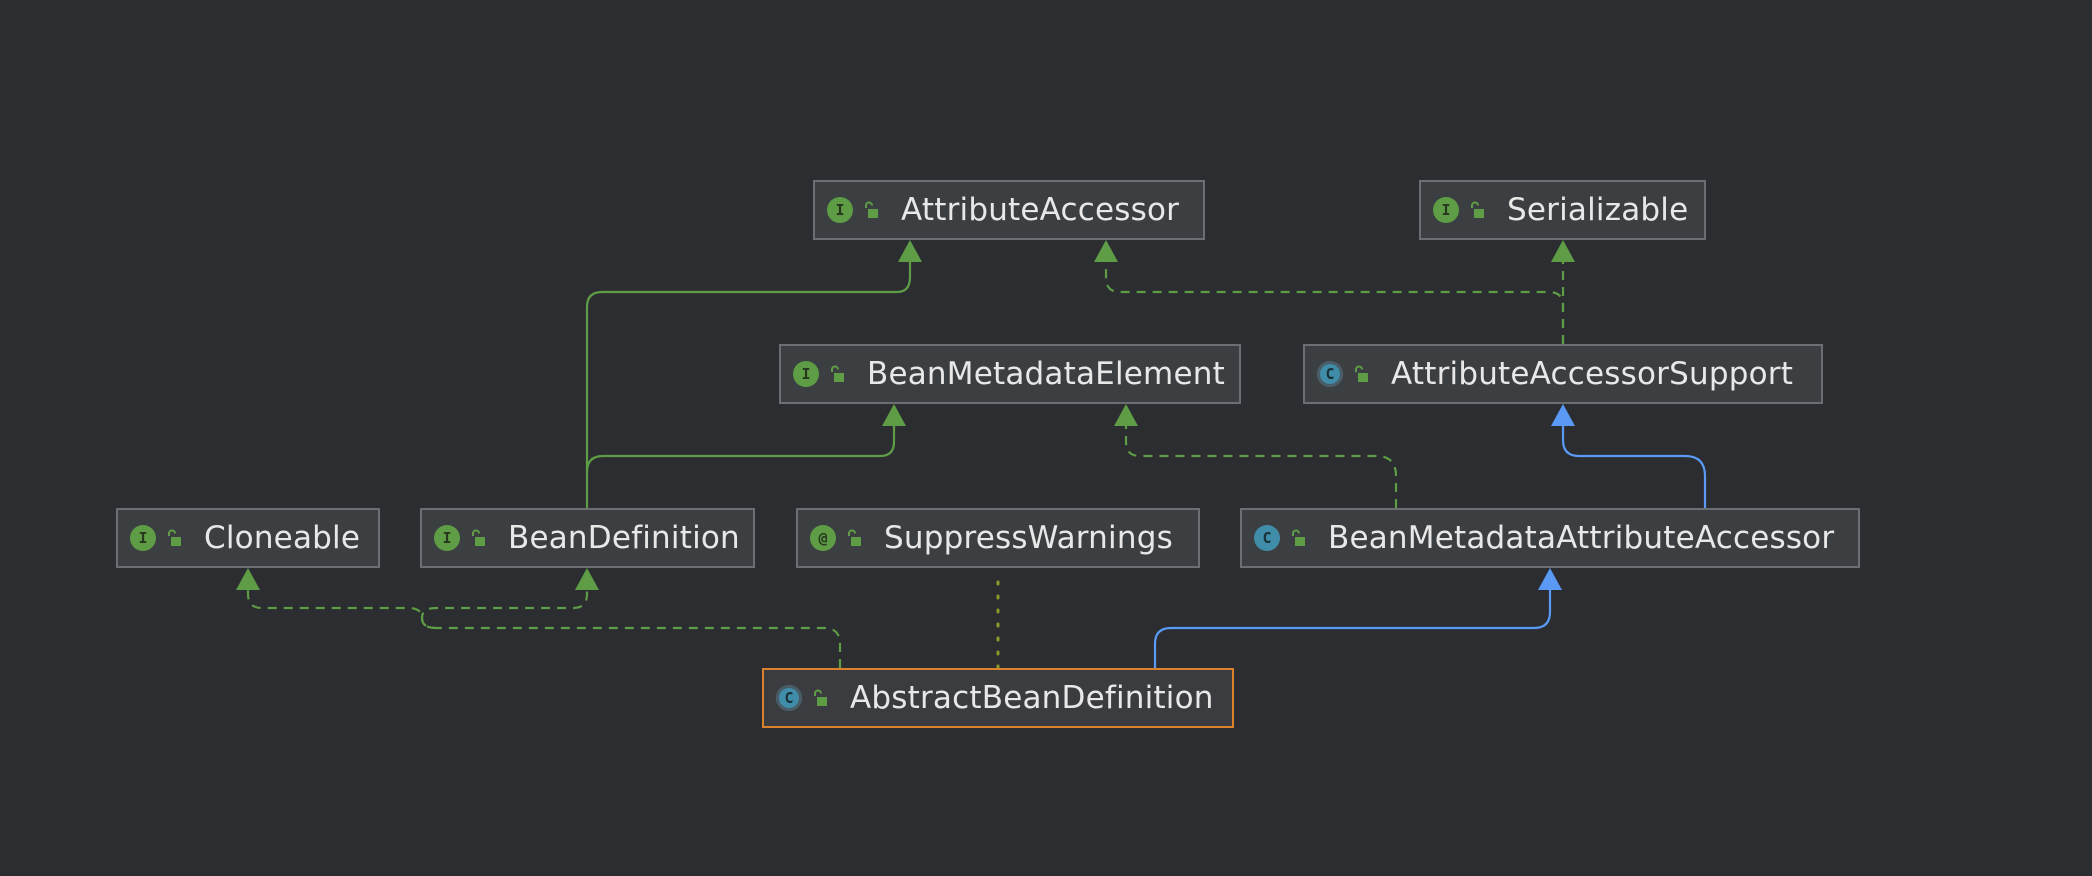 The image size is (2092, 876). Describe the element at coordinates (1334, 301) in the screenshot. I see `edge-attributeaccessorsupport-to-attributeaccessor` at that location.